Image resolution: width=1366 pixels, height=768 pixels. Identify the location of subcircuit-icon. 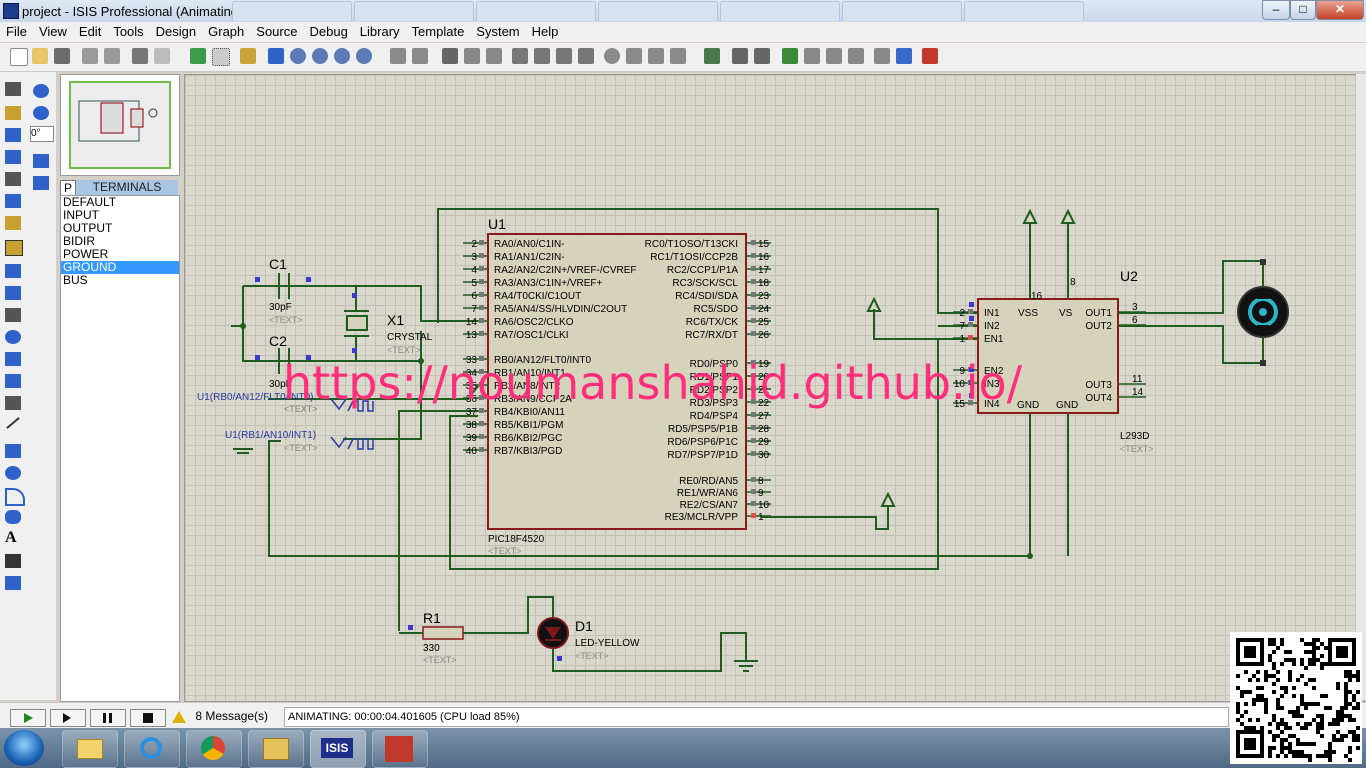
(13, 223).